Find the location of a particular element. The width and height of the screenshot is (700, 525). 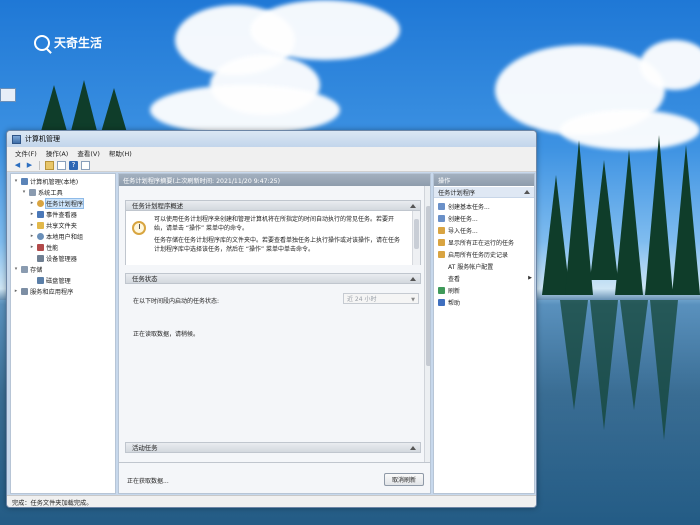

tree-item-label: 设备管理器 is located at coordinates (61, 259).